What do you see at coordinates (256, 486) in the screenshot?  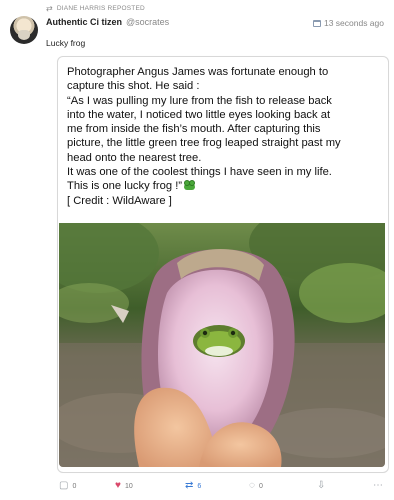 I see `quote-button: ◌ 0` at bounding box center [256, 486].